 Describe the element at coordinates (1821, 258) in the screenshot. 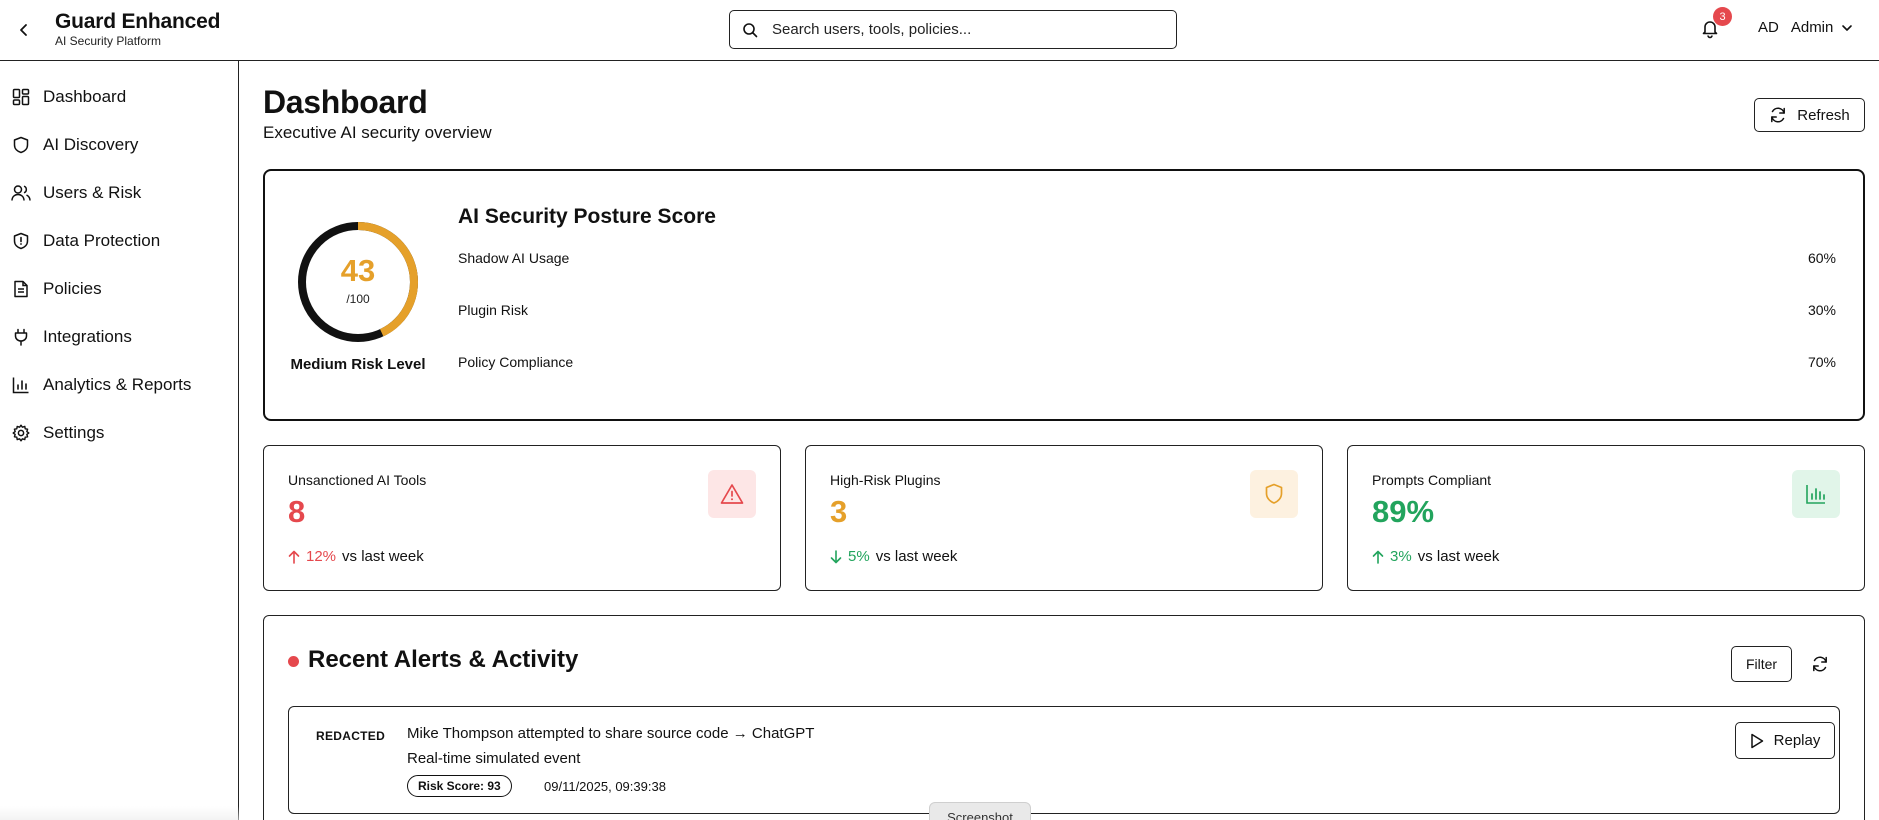

I see `metric-value: 60%` at that location.